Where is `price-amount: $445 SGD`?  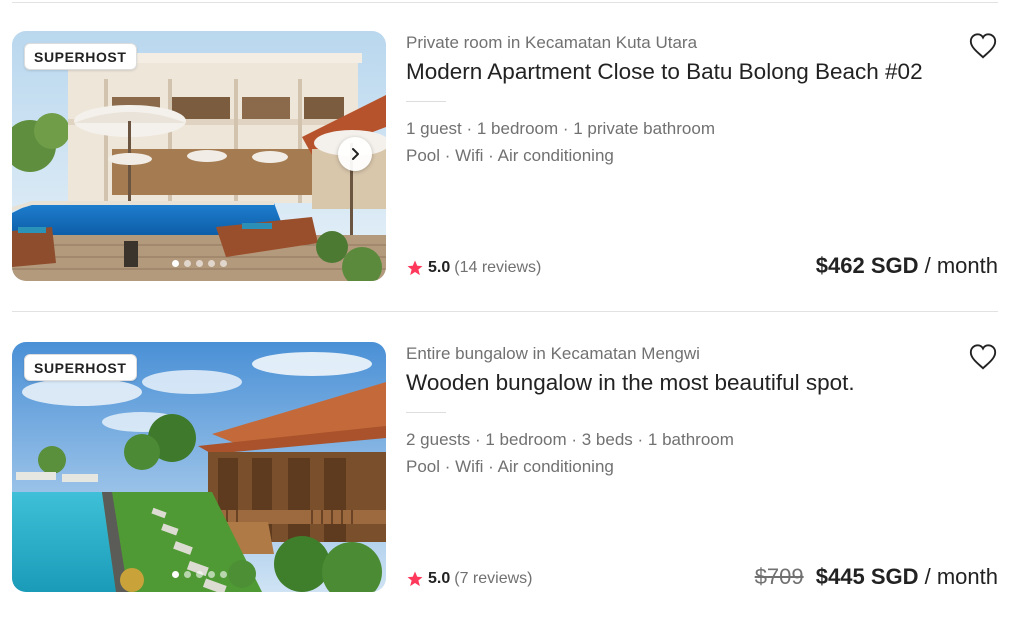 price-amount: $445 SGD is located at coordinates (867, 576).